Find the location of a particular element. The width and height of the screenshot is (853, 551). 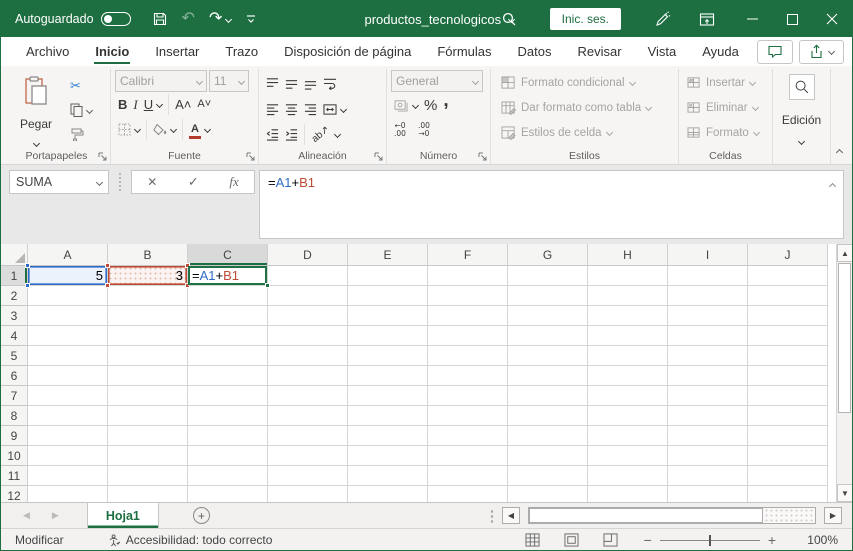

new-sheet-button: + is located at coordinates (201, 515).